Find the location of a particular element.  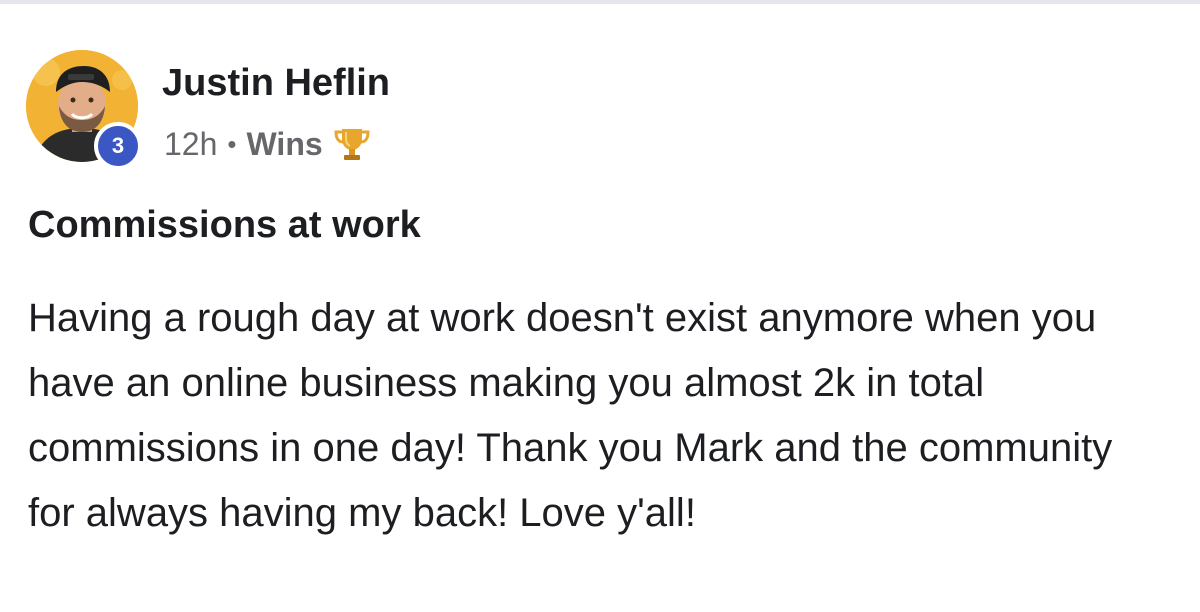

trophy-icon is located at coordinates (352, 144).